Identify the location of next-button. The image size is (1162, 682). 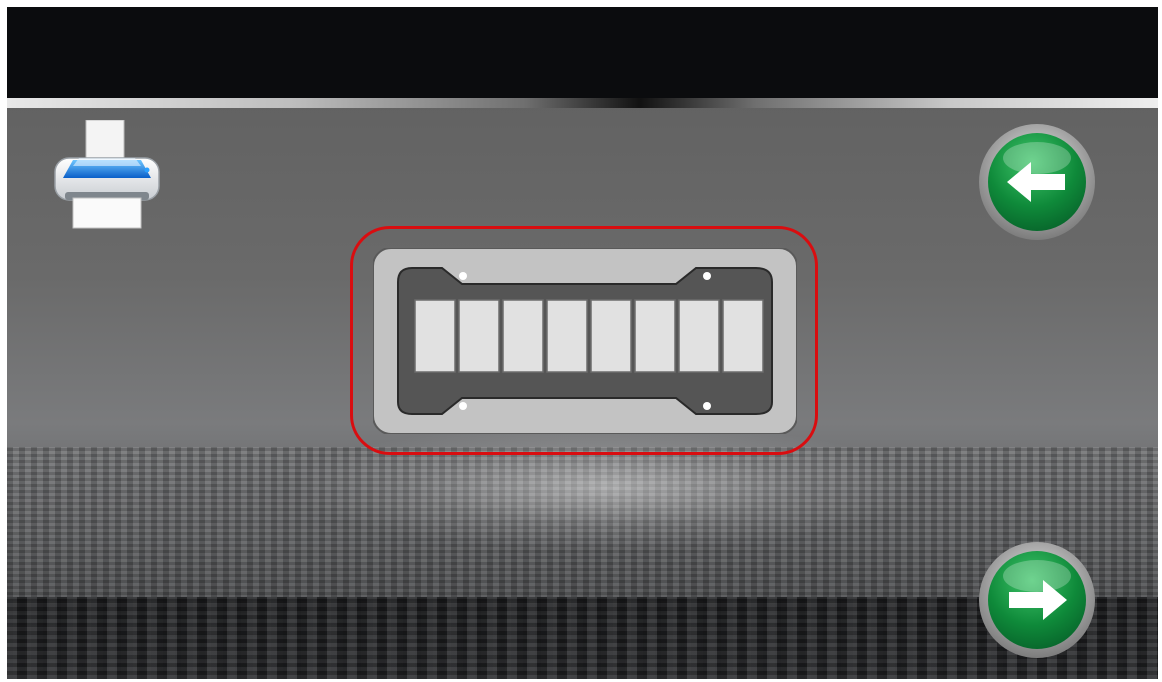
(1037, 600).